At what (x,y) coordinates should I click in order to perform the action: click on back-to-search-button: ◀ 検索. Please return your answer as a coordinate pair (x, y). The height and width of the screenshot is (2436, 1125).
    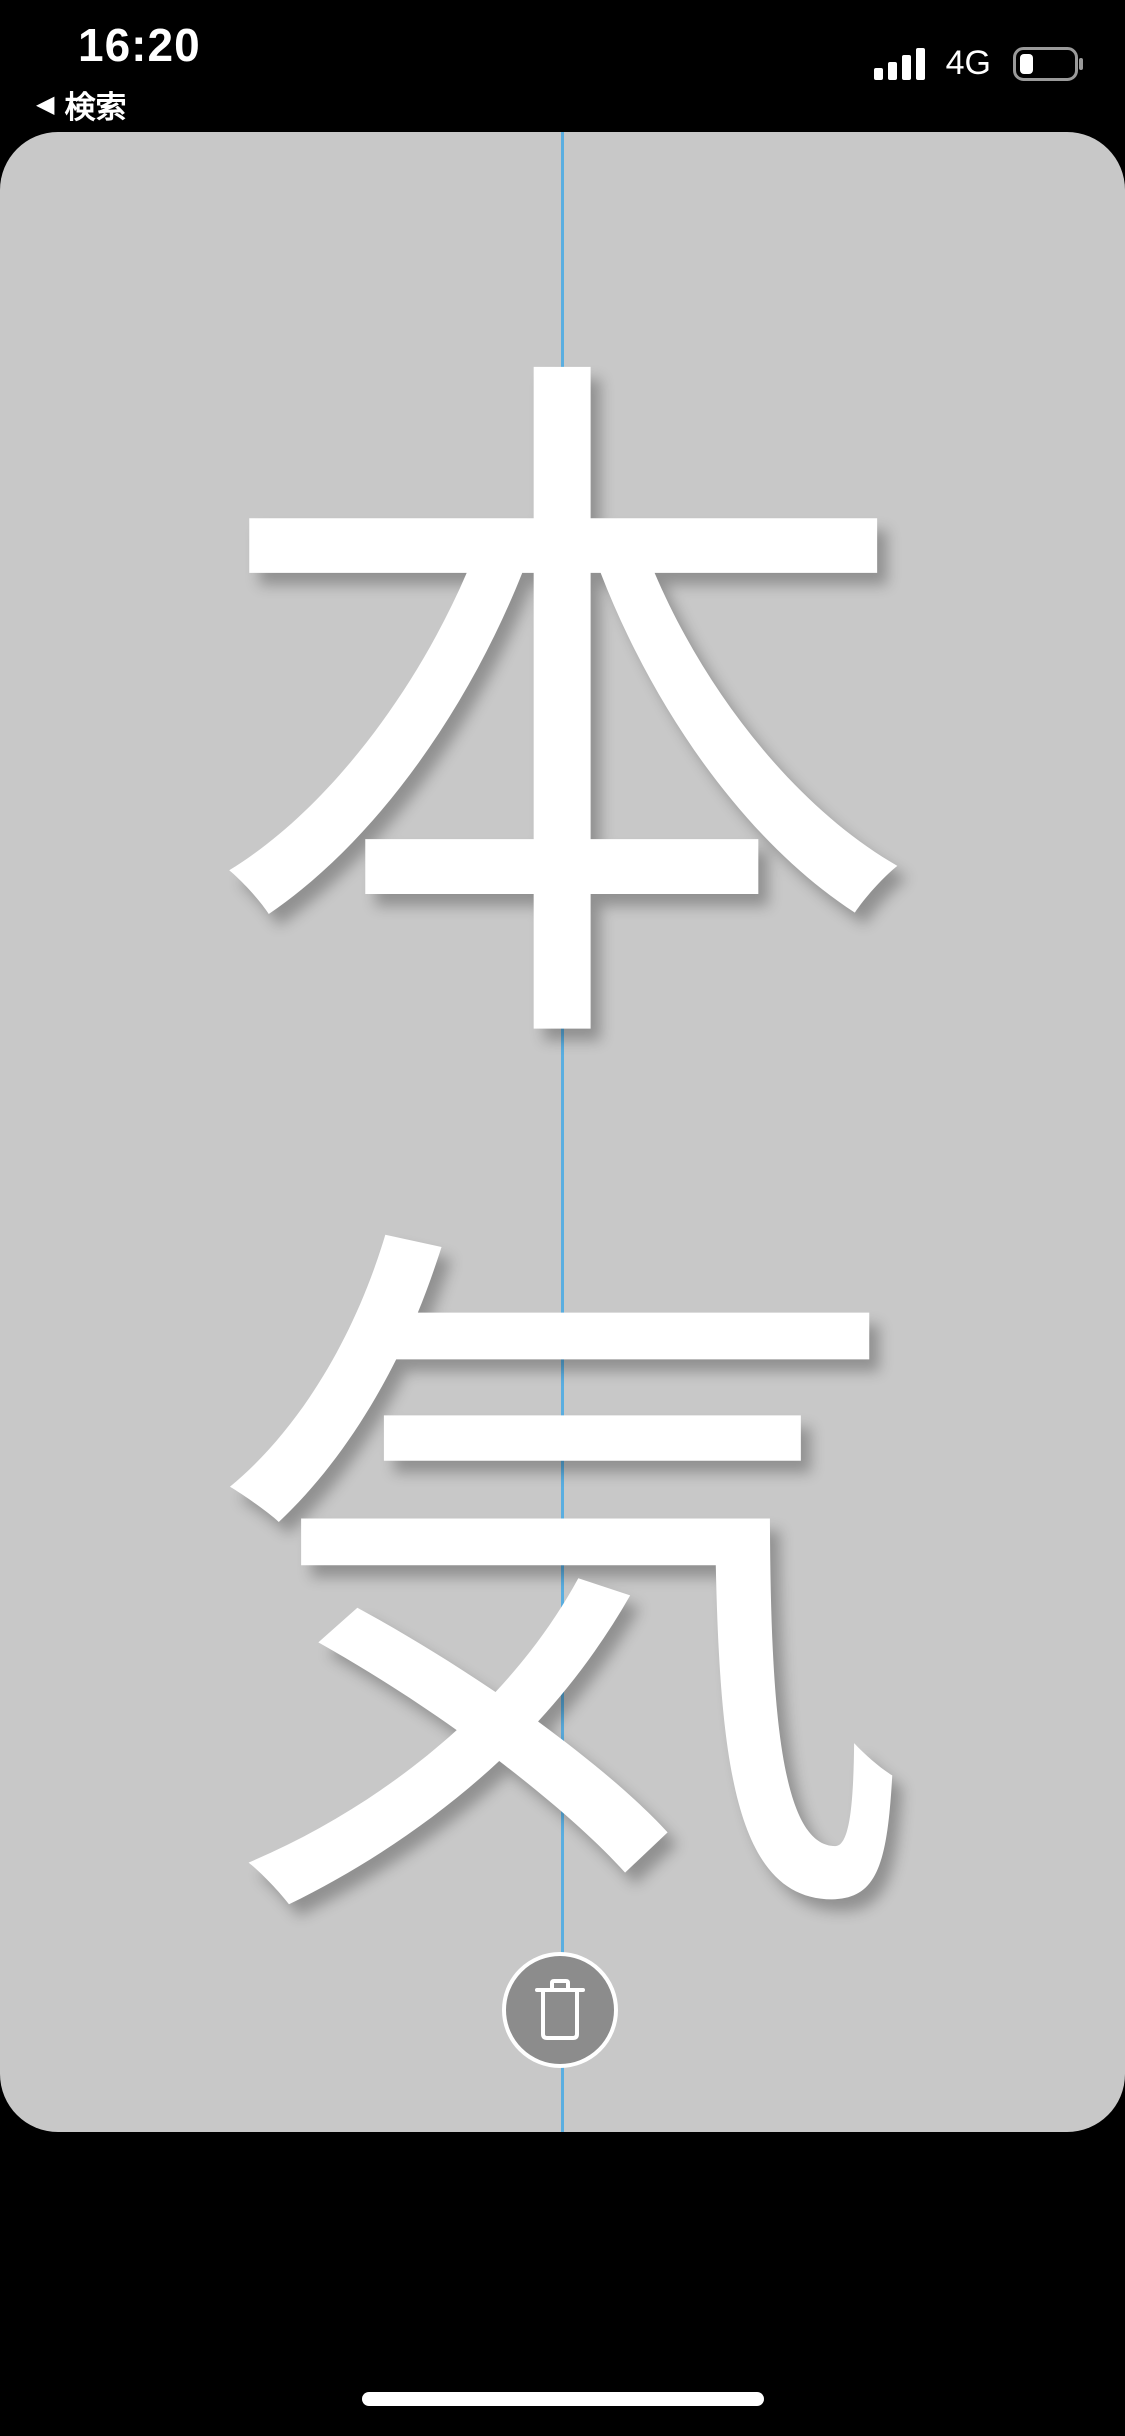
    Looking at the image, I should click on (81, 104).